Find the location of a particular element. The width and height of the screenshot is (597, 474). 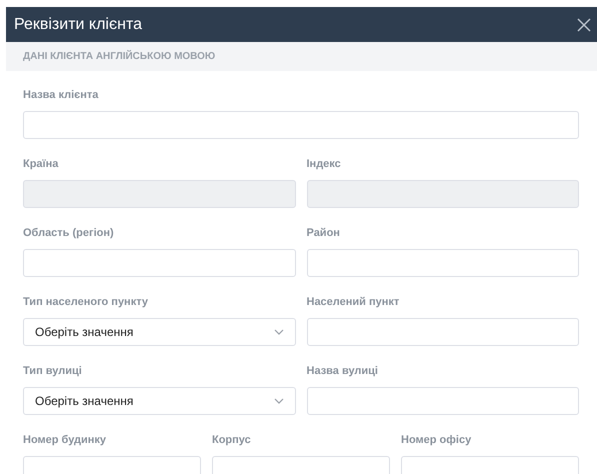

field-label: Корпус is located at coordinates (231, 440).